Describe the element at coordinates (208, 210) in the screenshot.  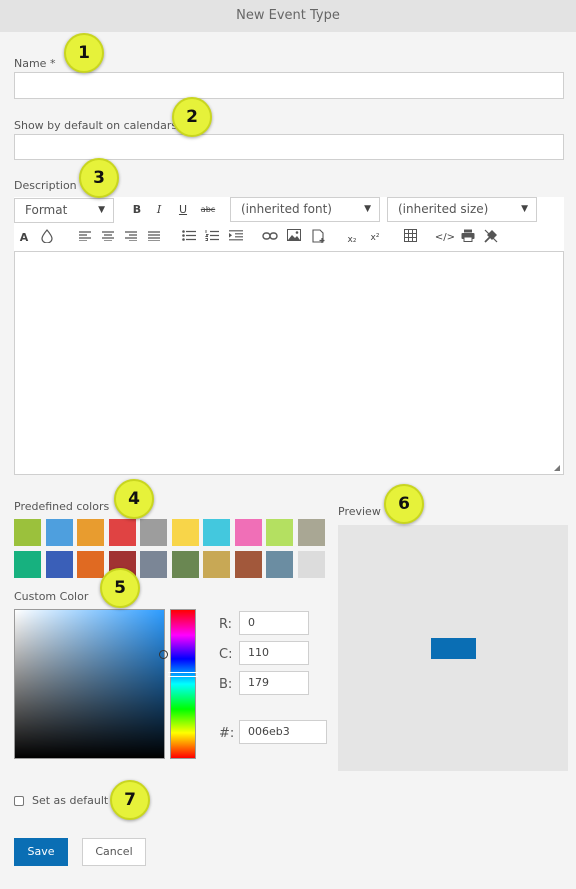
I see `strikethrough-button: abc` at that location.